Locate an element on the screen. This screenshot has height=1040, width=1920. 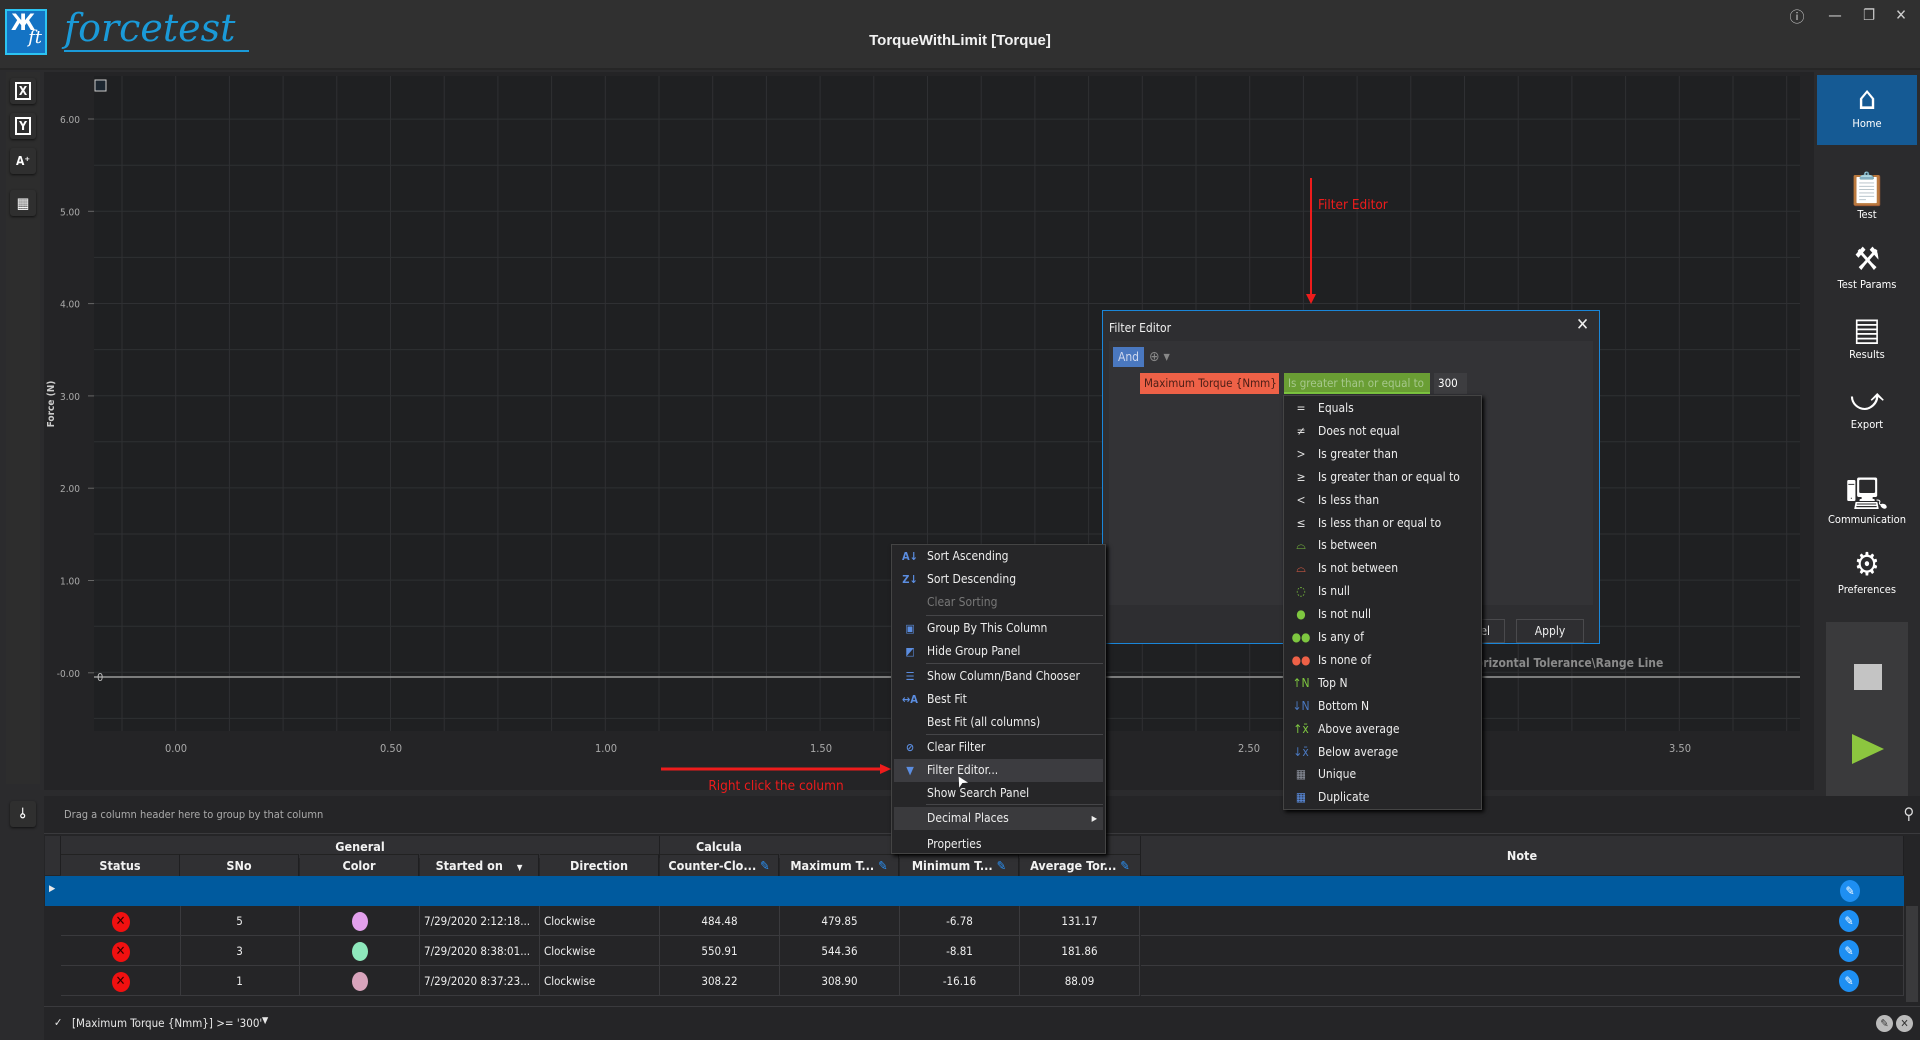
context-menu-item: Properties is located at coordinates (998, 844).